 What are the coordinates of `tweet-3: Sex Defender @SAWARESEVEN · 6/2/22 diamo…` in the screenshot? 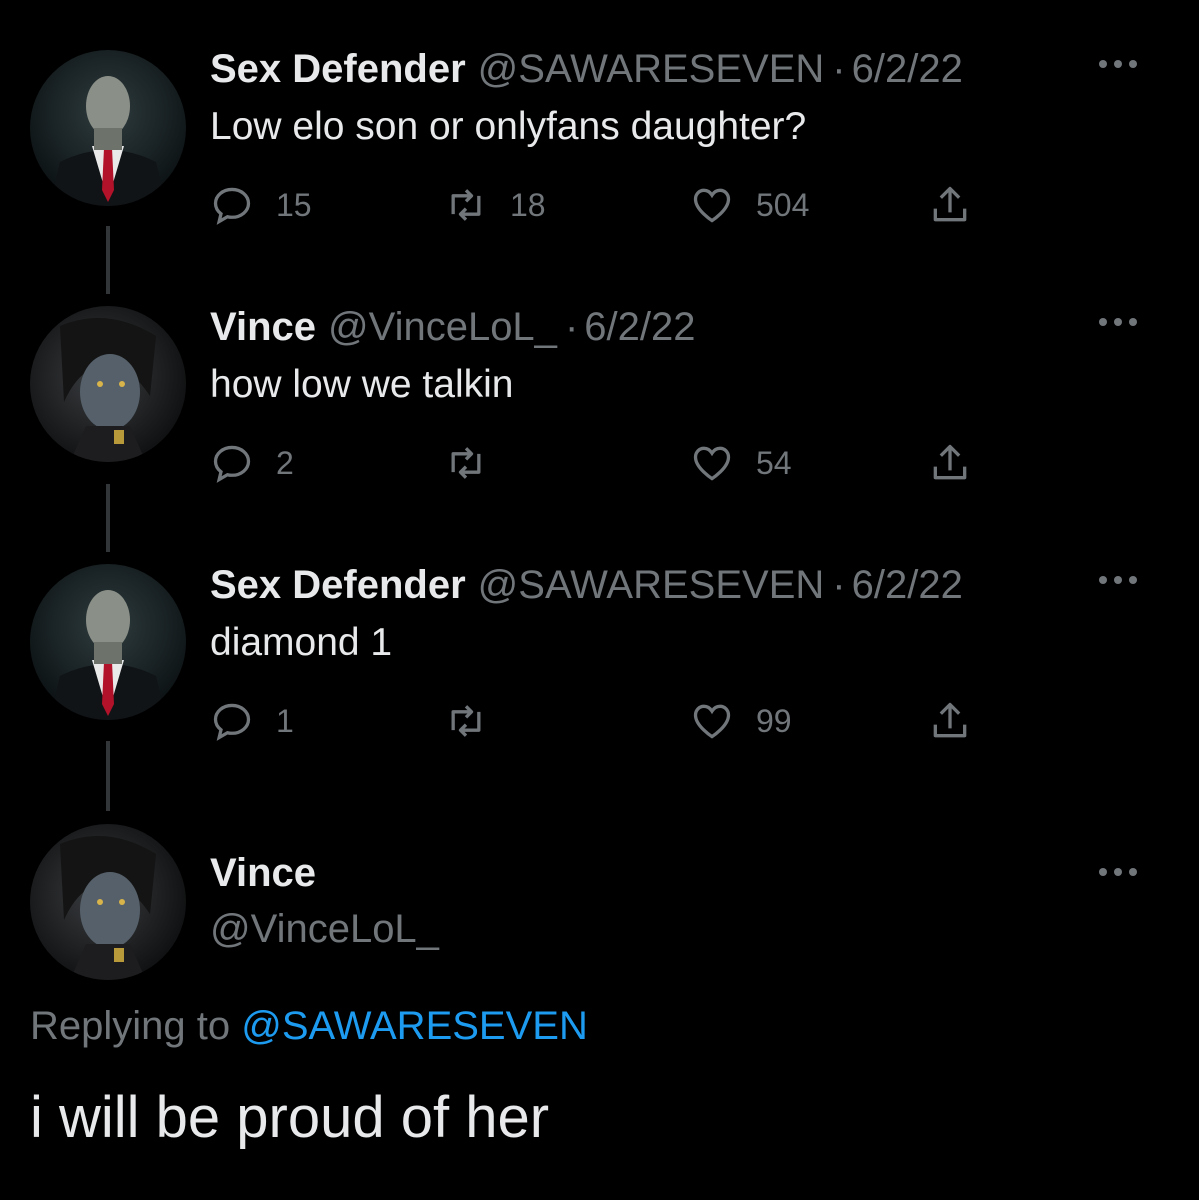 It's located at (704, 650).